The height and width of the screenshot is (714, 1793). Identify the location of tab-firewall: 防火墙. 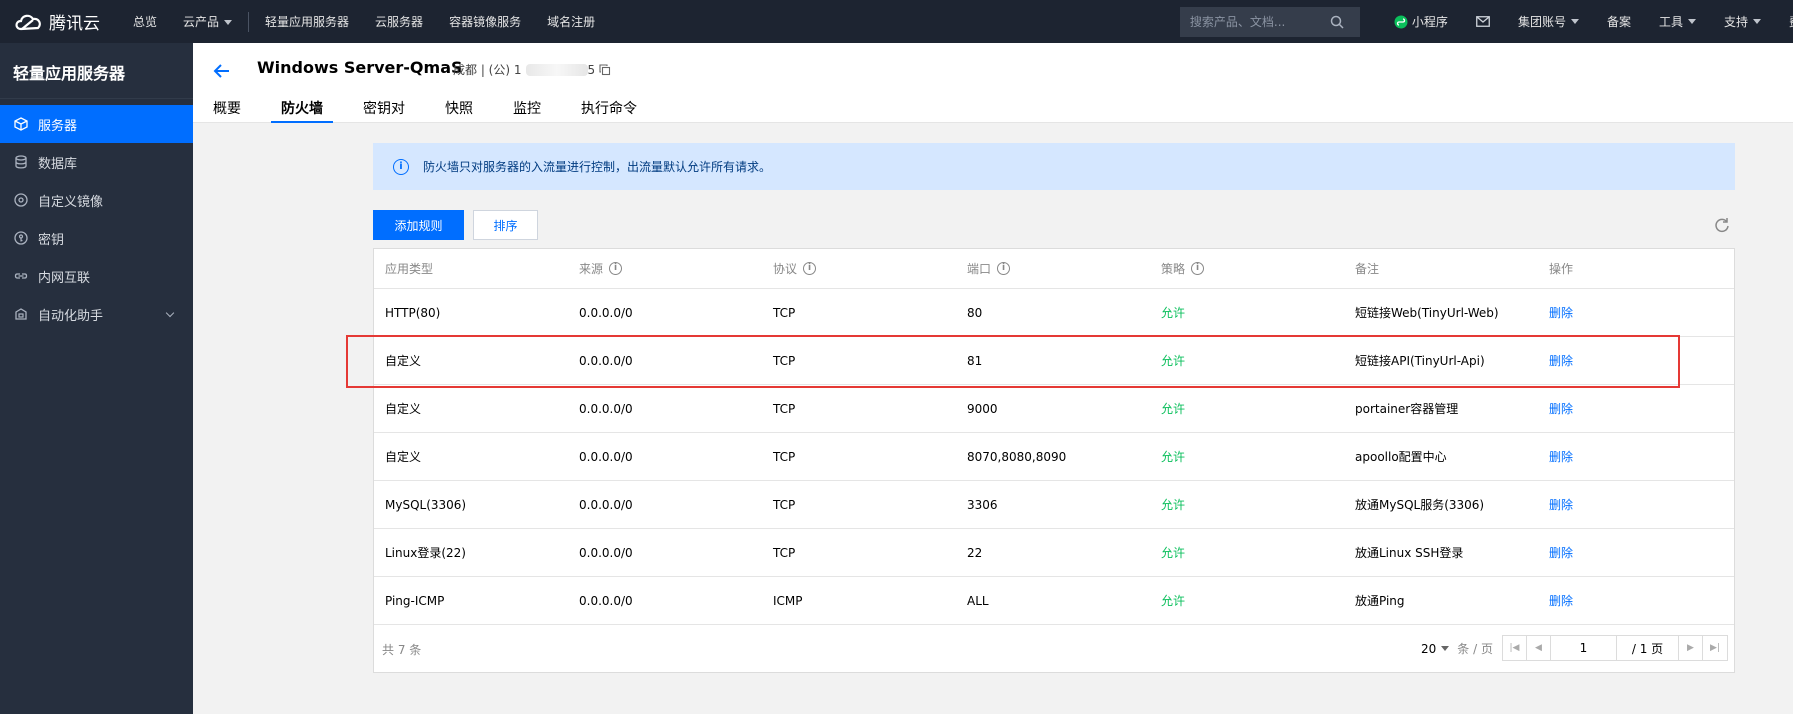
(302, 109).